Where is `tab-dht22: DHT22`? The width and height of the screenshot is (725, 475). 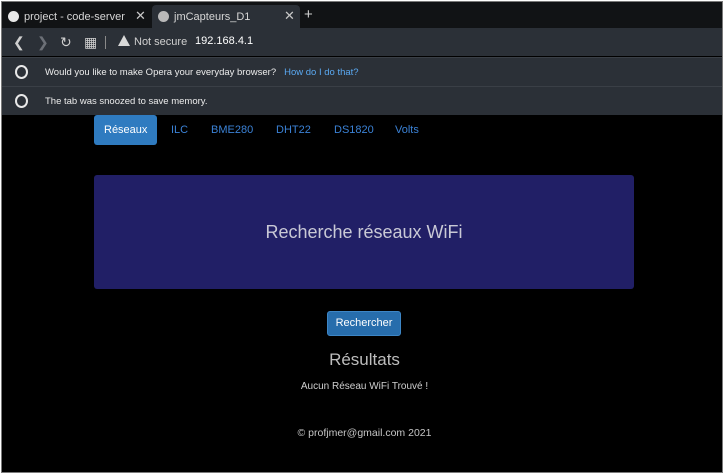
tab-dht22: DHT22 is located at coordinates (293, 130).